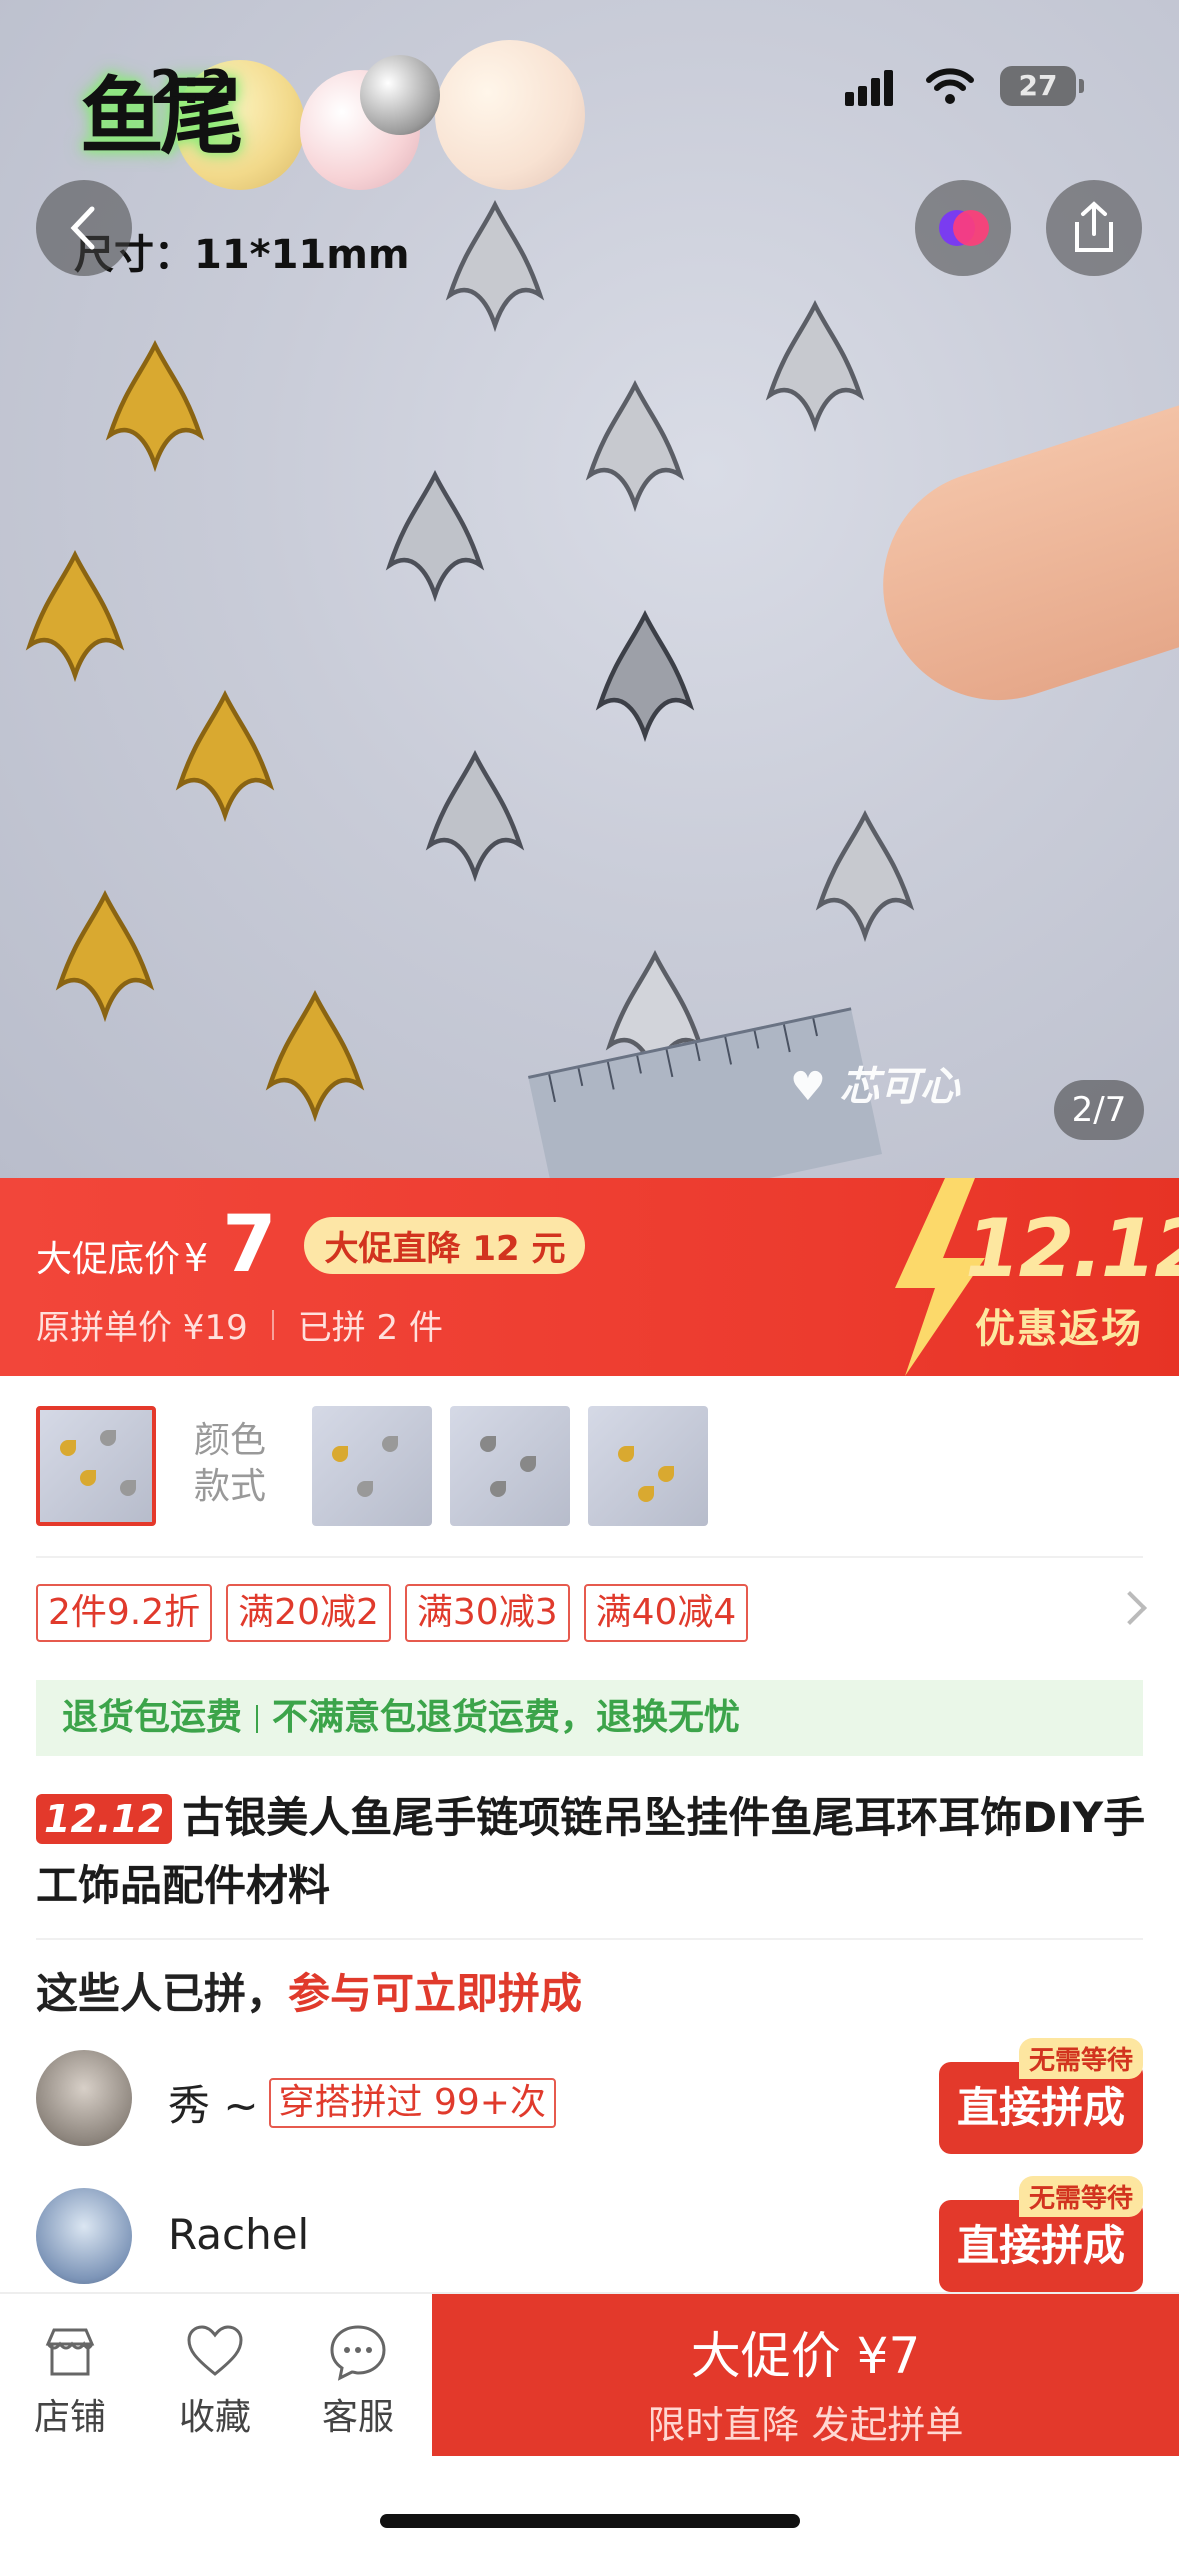  I want to click on battery-icon: 27, so click(1042, 86).